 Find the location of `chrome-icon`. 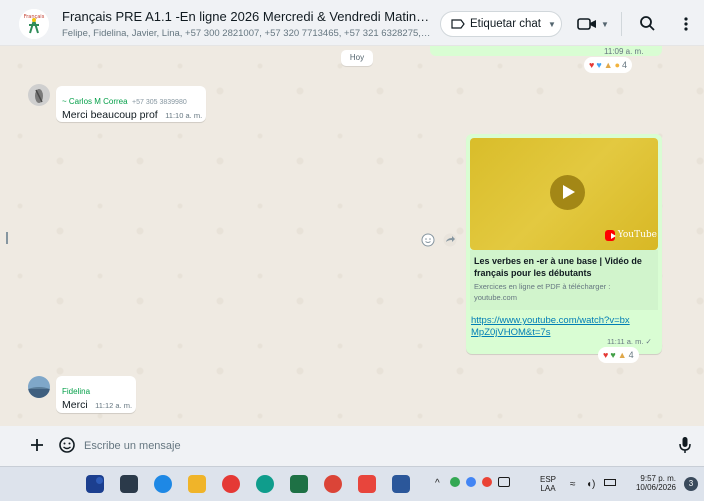

chrome-icon is located at coordinates (231, 484).